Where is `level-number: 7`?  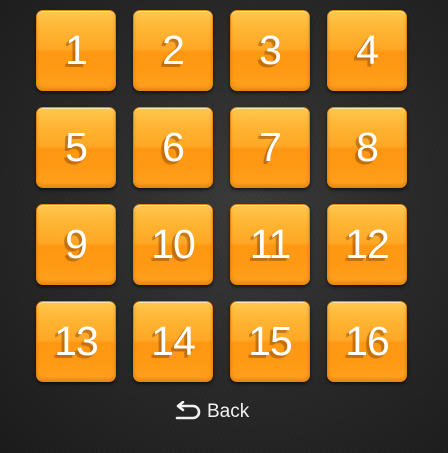
level-number: 7 is located at coordinates (270, 147).